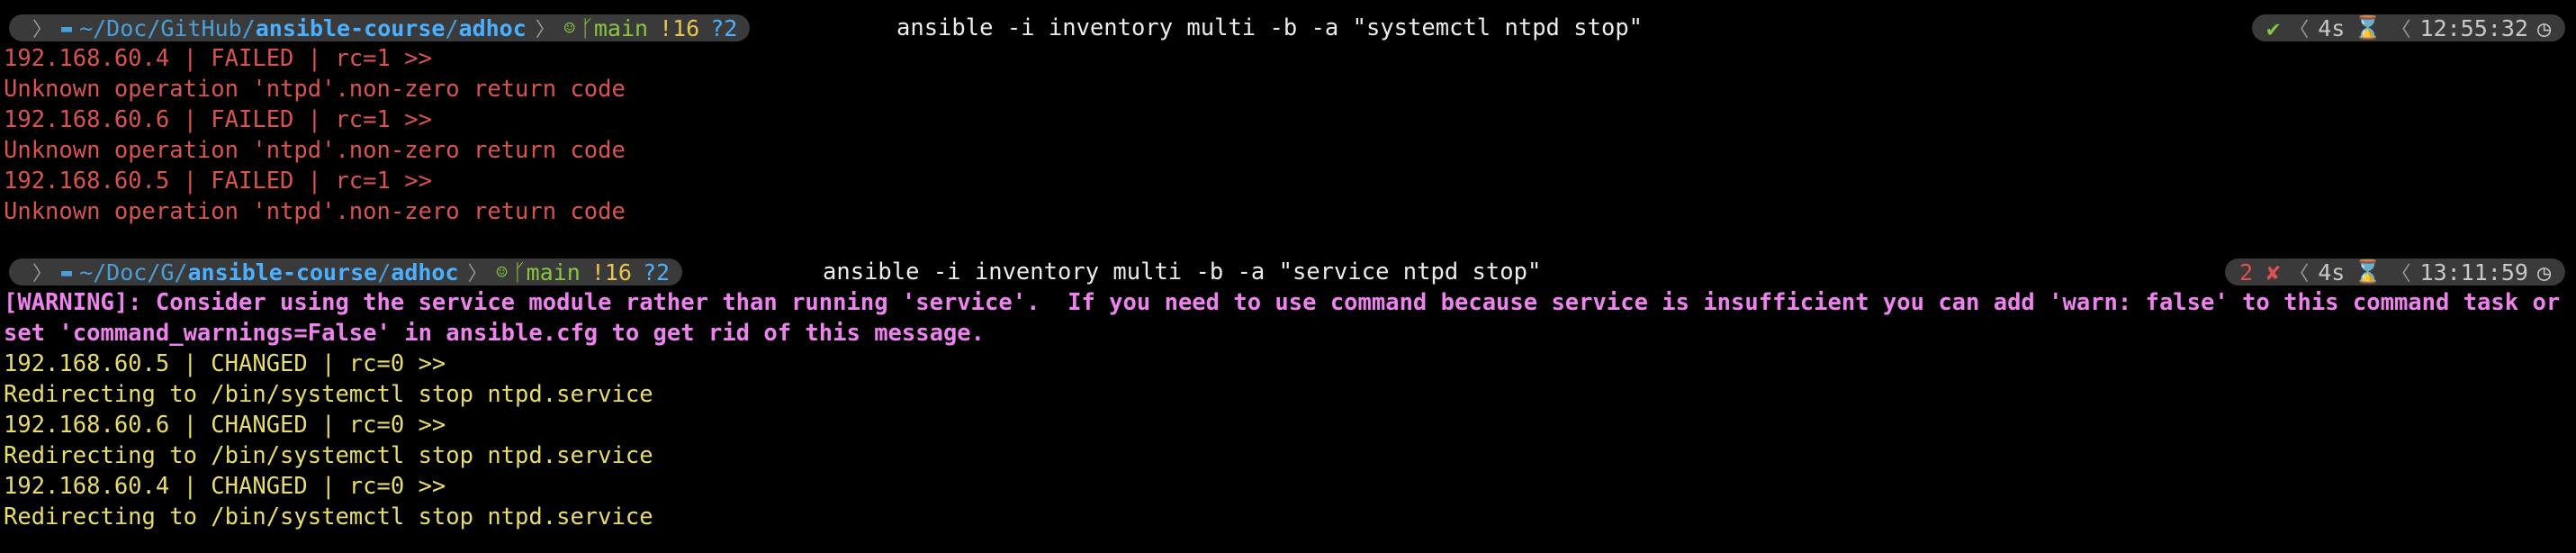  Describe the element at coordinates (167, 27) in the screenshot. I see `path-prefix: ~/Doc/GitHub/` at that location.